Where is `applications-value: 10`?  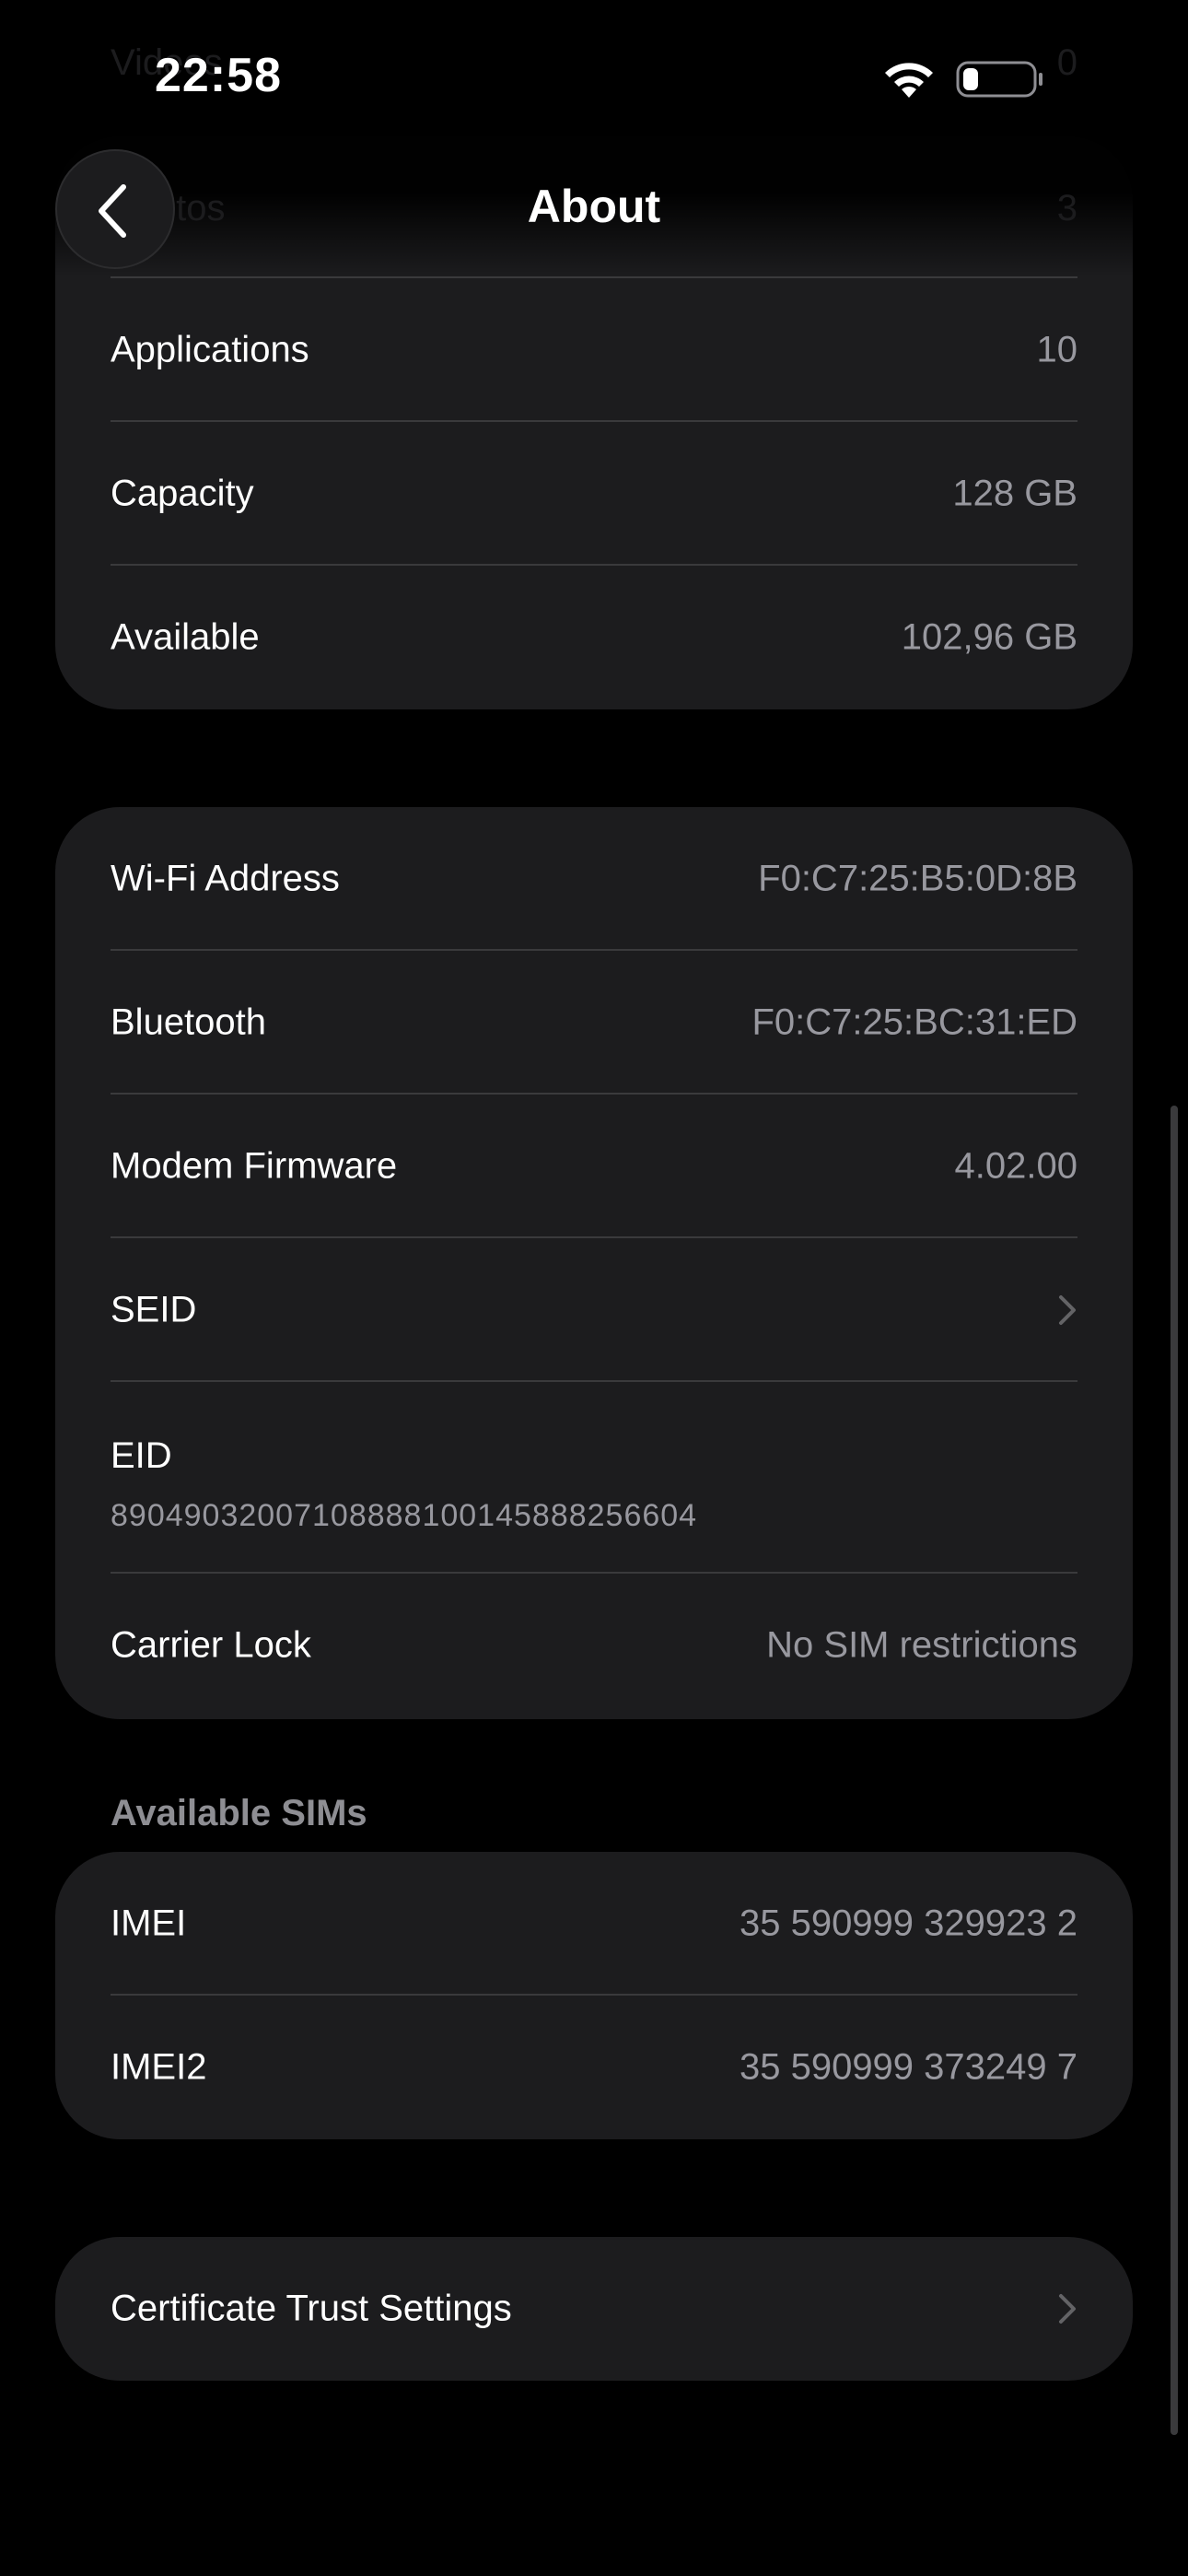
applications-value: 10 is located at coordinates (1057, 349).